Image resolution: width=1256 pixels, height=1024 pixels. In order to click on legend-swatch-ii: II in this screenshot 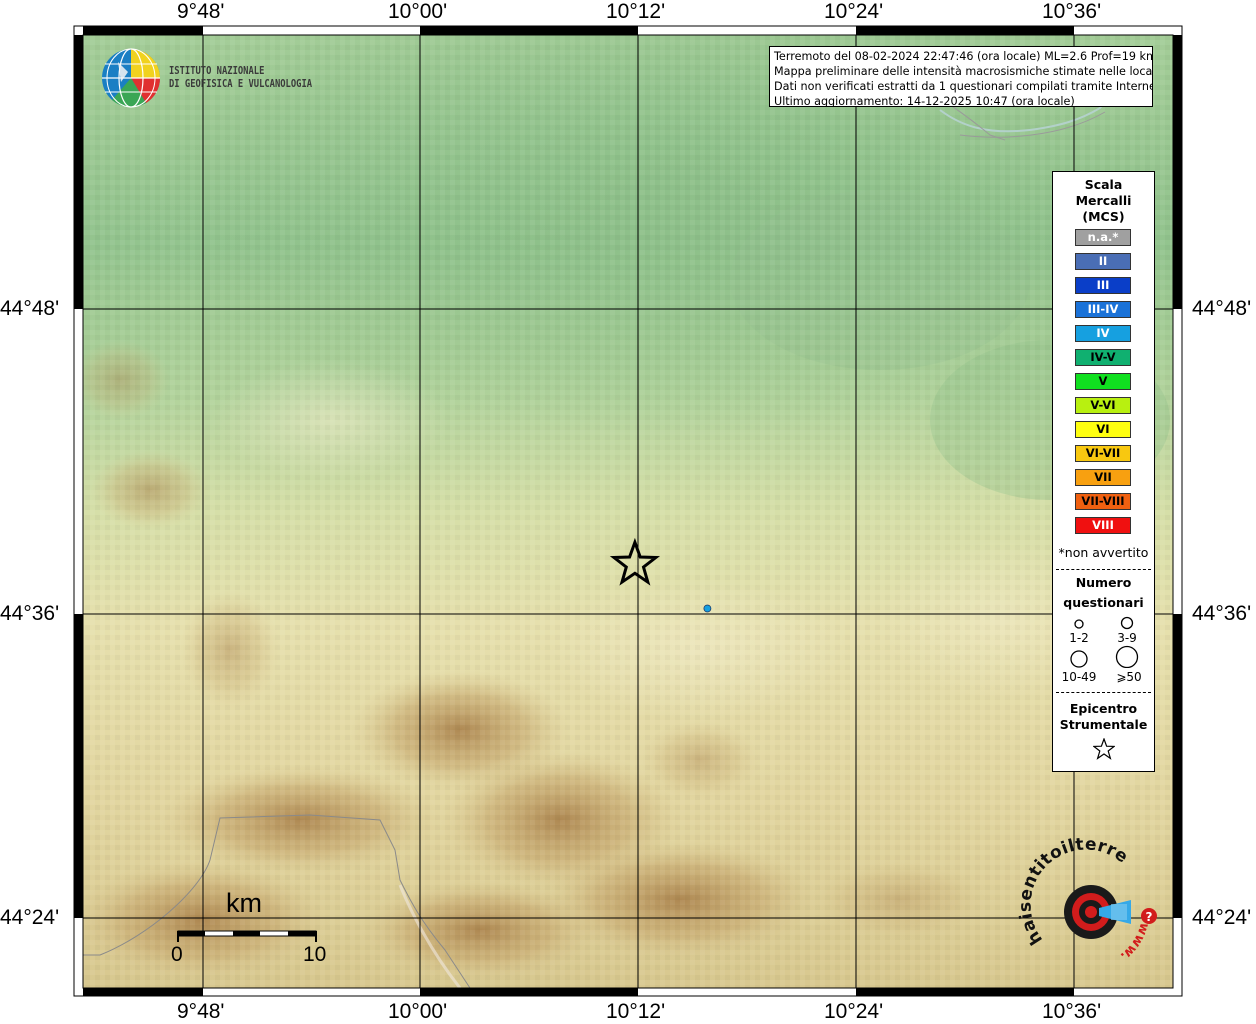, I will do `click(1103, 261)`.